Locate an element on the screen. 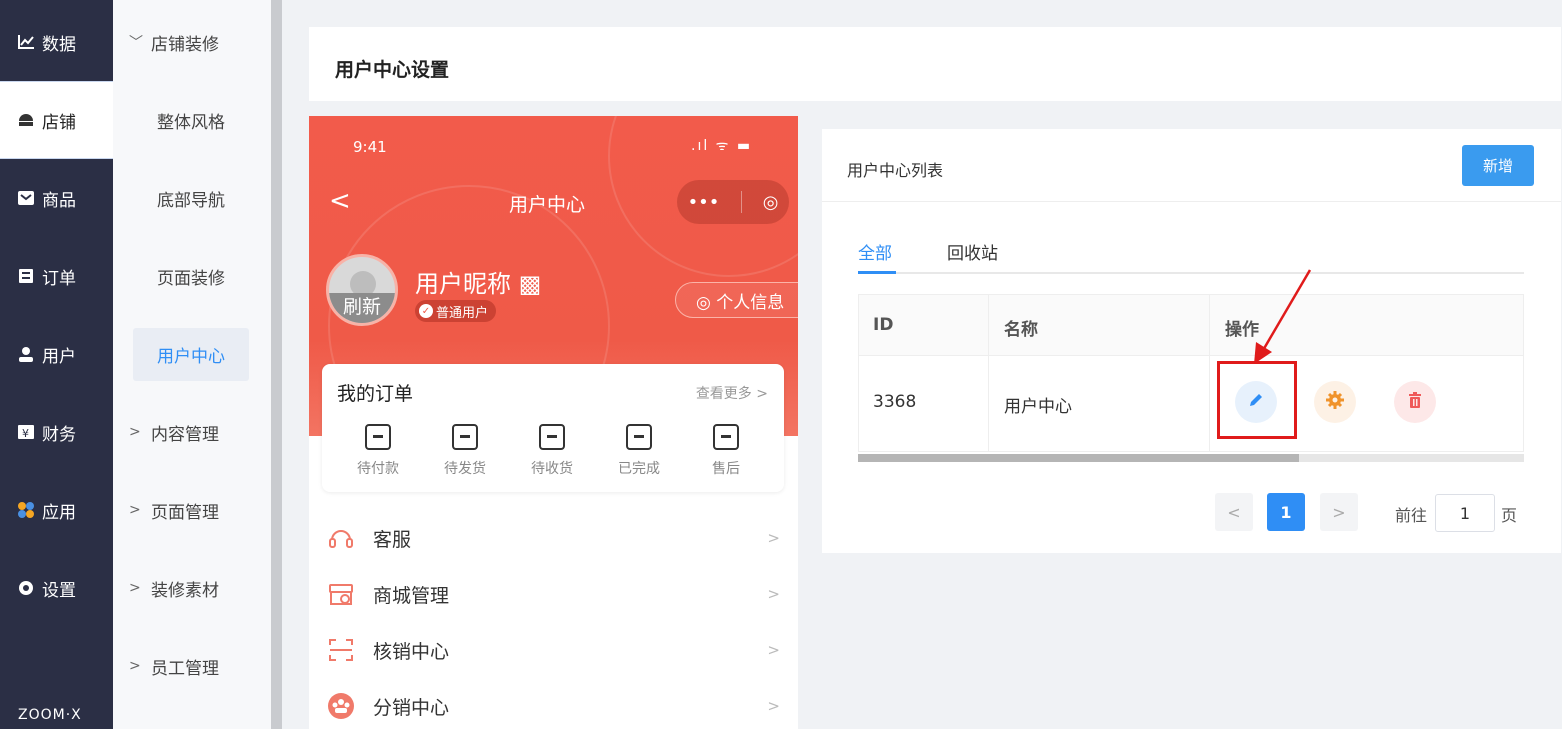  rail-item-settings: 设置 is located at coordinates (56, 588).